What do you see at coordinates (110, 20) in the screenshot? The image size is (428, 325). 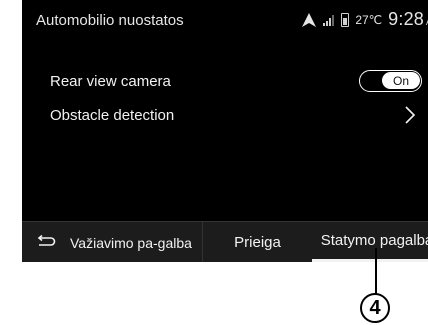 I see `screen-title: Automobilio nuostatos` at bounding box center [110, 20].